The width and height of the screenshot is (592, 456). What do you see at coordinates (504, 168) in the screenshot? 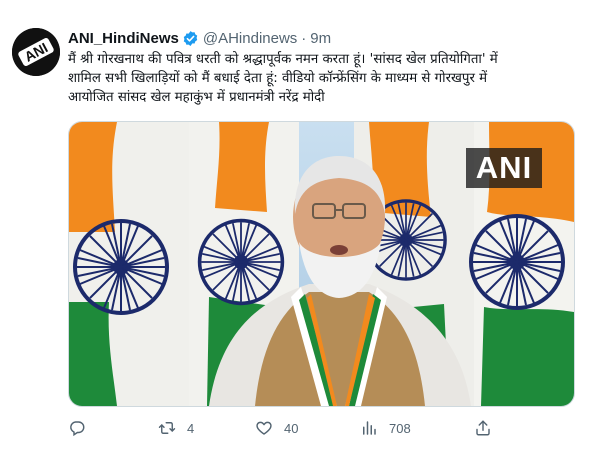
I see `ani-watermark: ANI` at bounding box center [504, 168].